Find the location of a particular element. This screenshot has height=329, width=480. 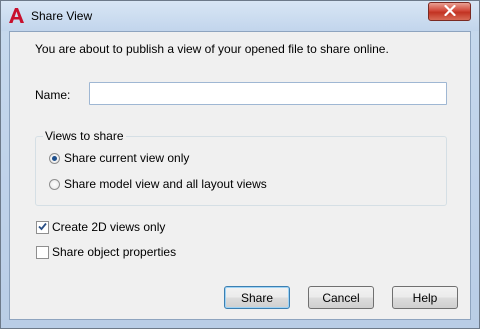

radio-button-selected is located at coordinates (54, 158).